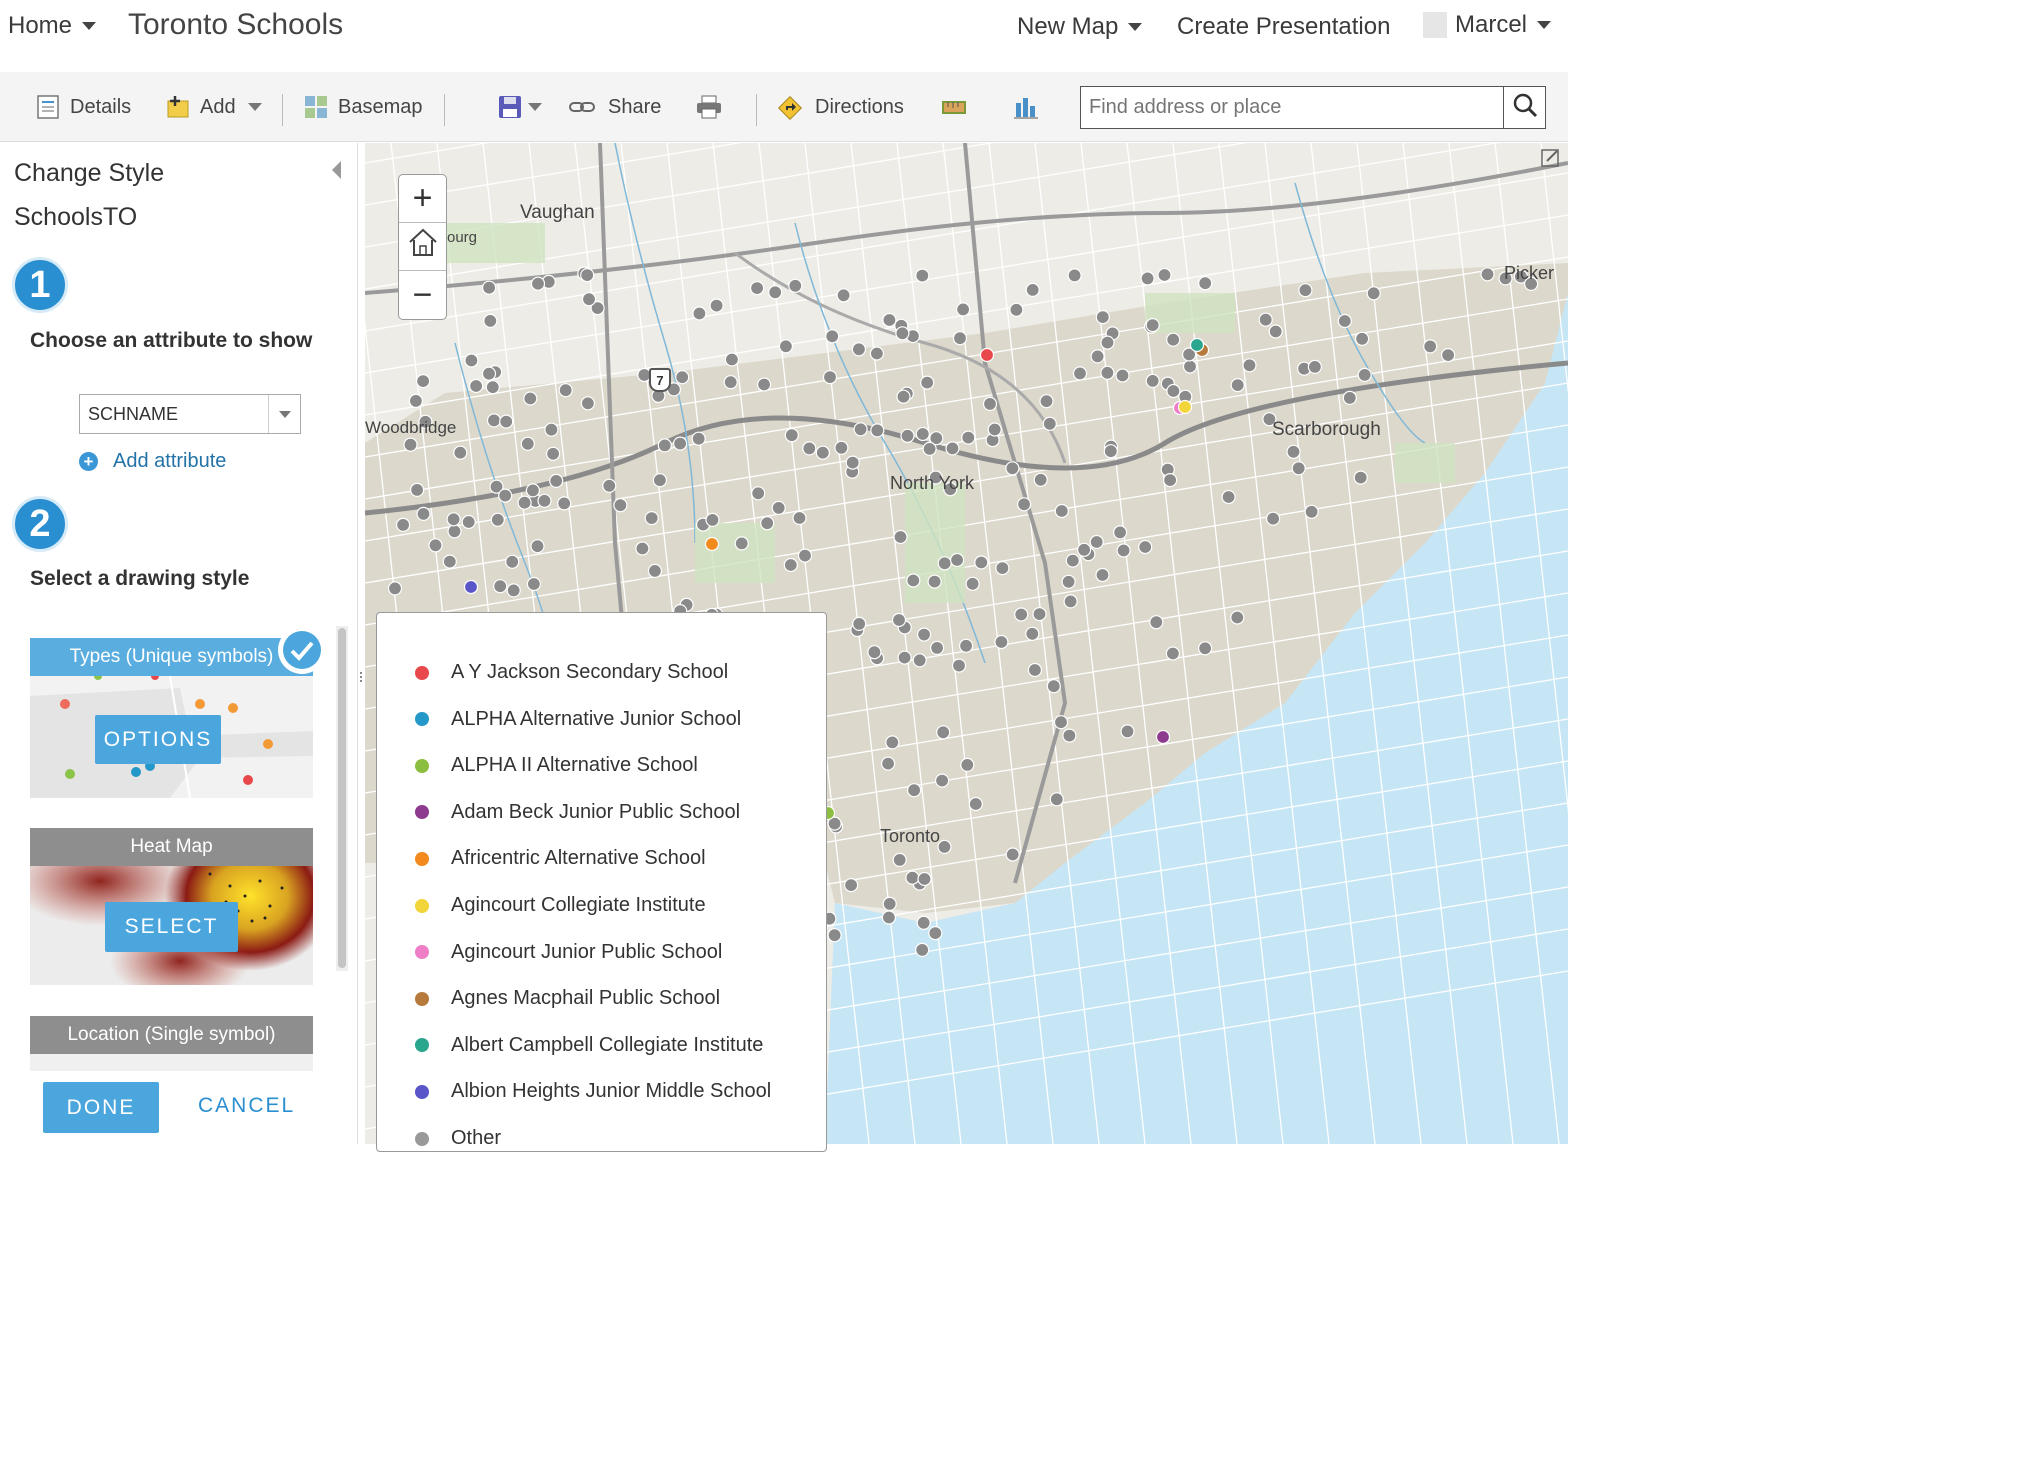  I want to click on measure-button, so click(959, 107).